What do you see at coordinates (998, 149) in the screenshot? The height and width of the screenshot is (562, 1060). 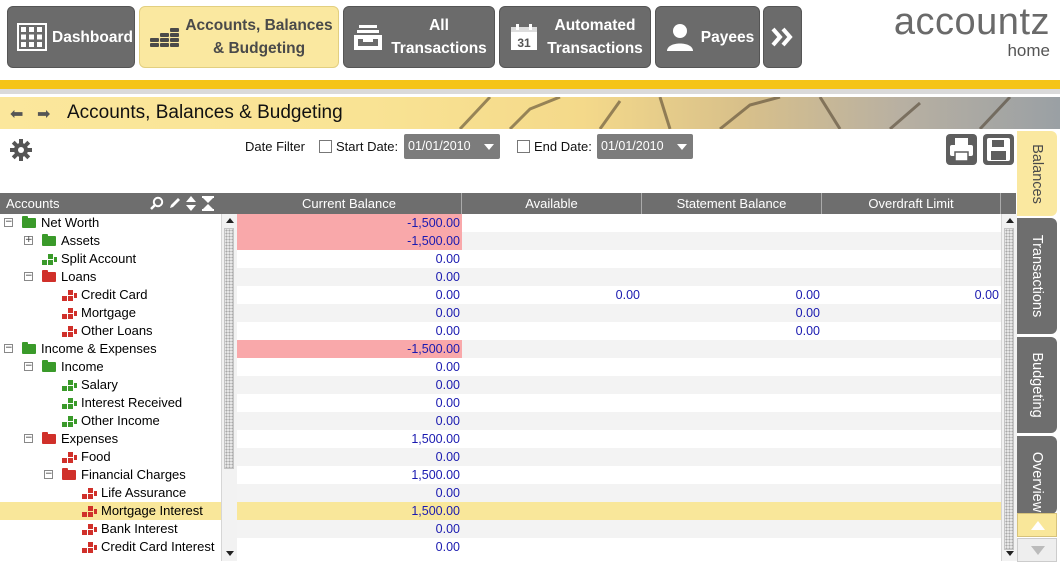 I see `save-button` at bounding box center [998, 149].